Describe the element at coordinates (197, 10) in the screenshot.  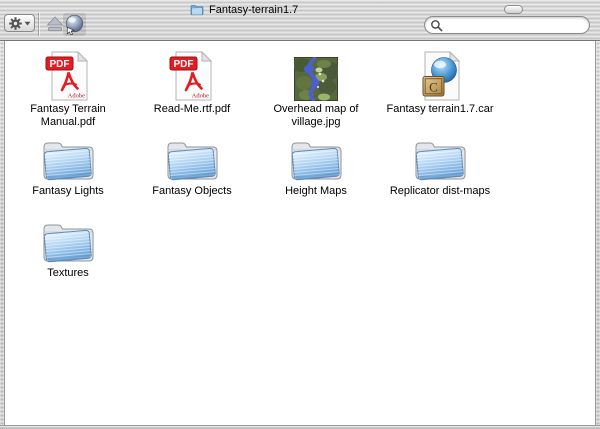
I see `folder-mini-icon` at that location.